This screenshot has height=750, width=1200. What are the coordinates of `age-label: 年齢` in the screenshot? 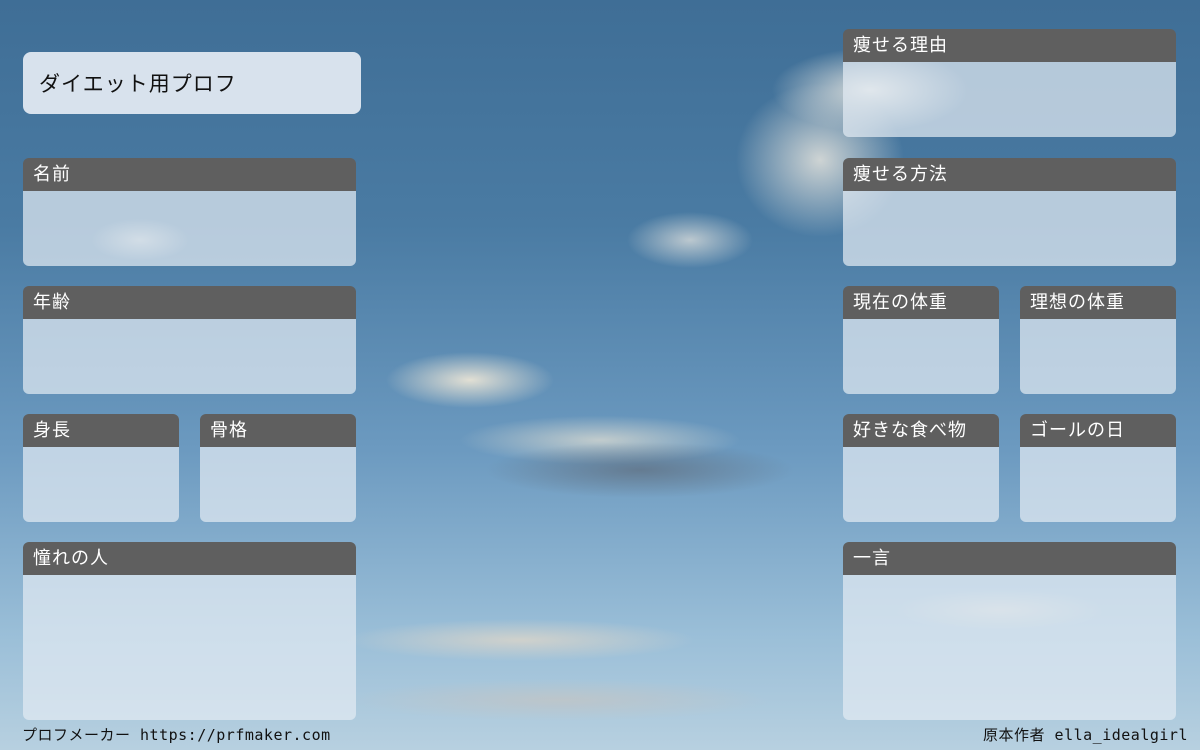 It's located at (189, 302).